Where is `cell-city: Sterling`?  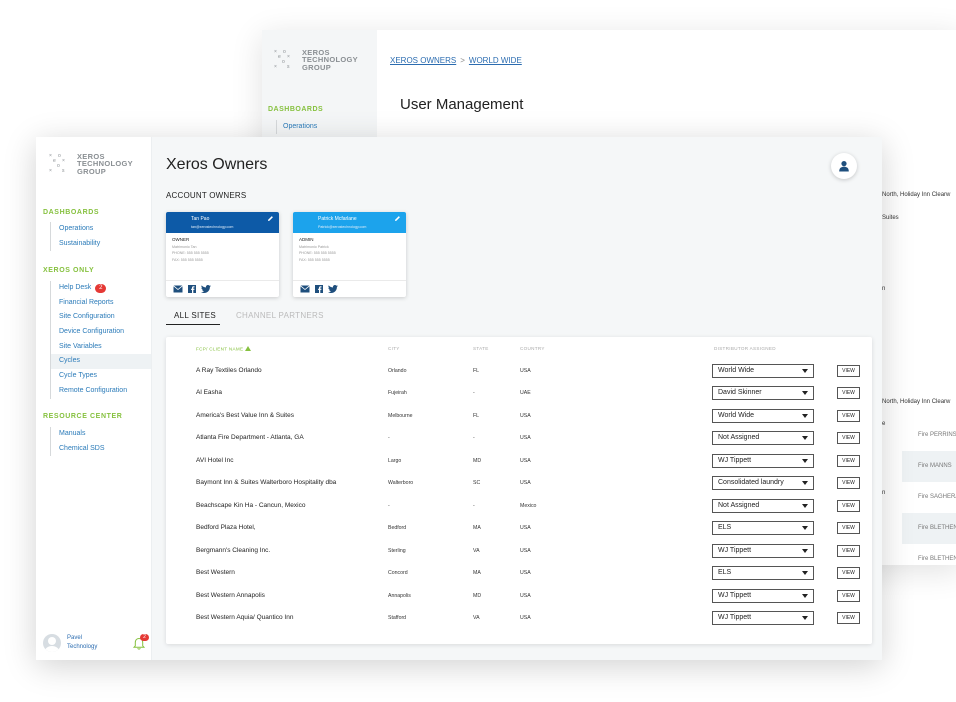
cell-city: Sterling is located at coordinates (397, 550).